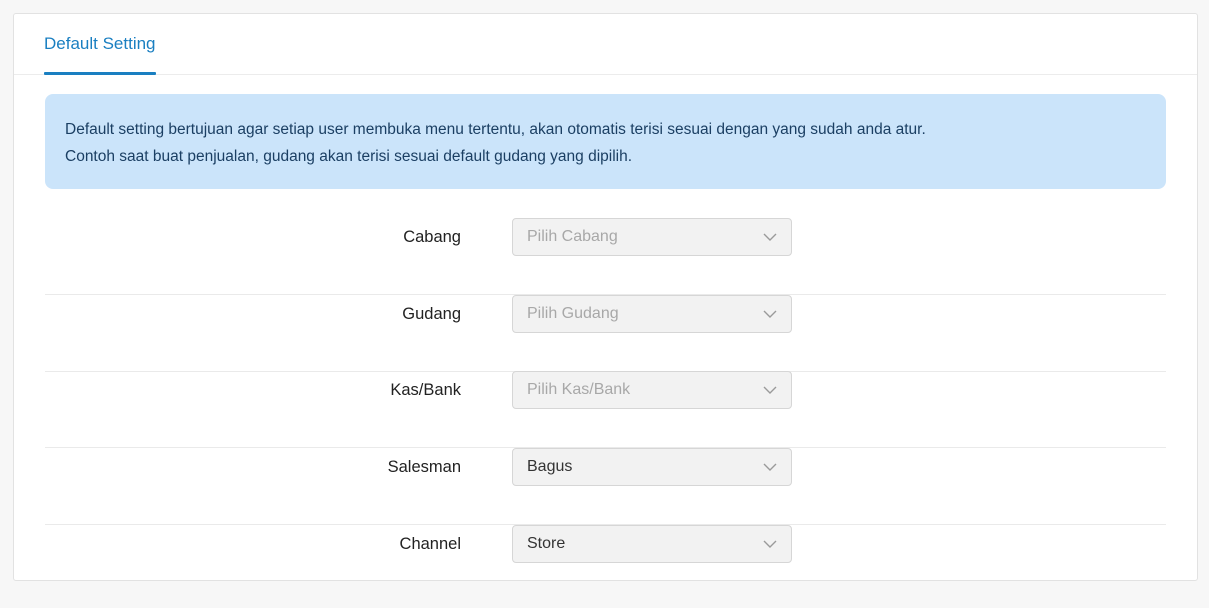 The width and height of the screenshot is (1209, 608). Describe the element at coordinates (579, 389) in the screenshot. I see `kas-bank-select-placeholder: Pilih Kas/Bank` at that location.